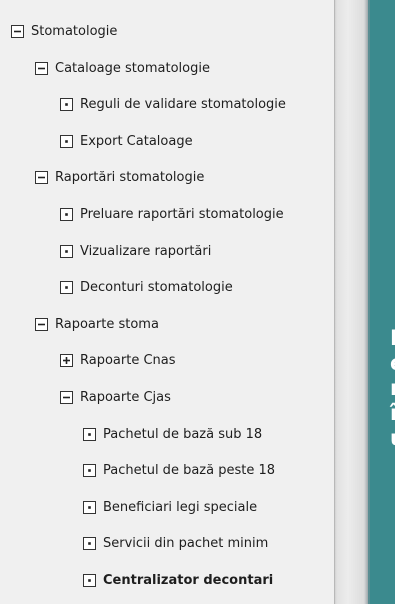  Describe the element at coordinates (183, 434) in the screenshot. I see `tree-item-label: Pachetul de bază sub 18` at that location.